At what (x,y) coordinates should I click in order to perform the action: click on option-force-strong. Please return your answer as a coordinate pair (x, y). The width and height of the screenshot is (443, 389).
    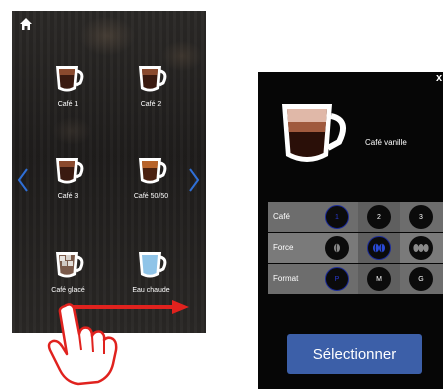
    Looking at the image, I should click on (421, 248).